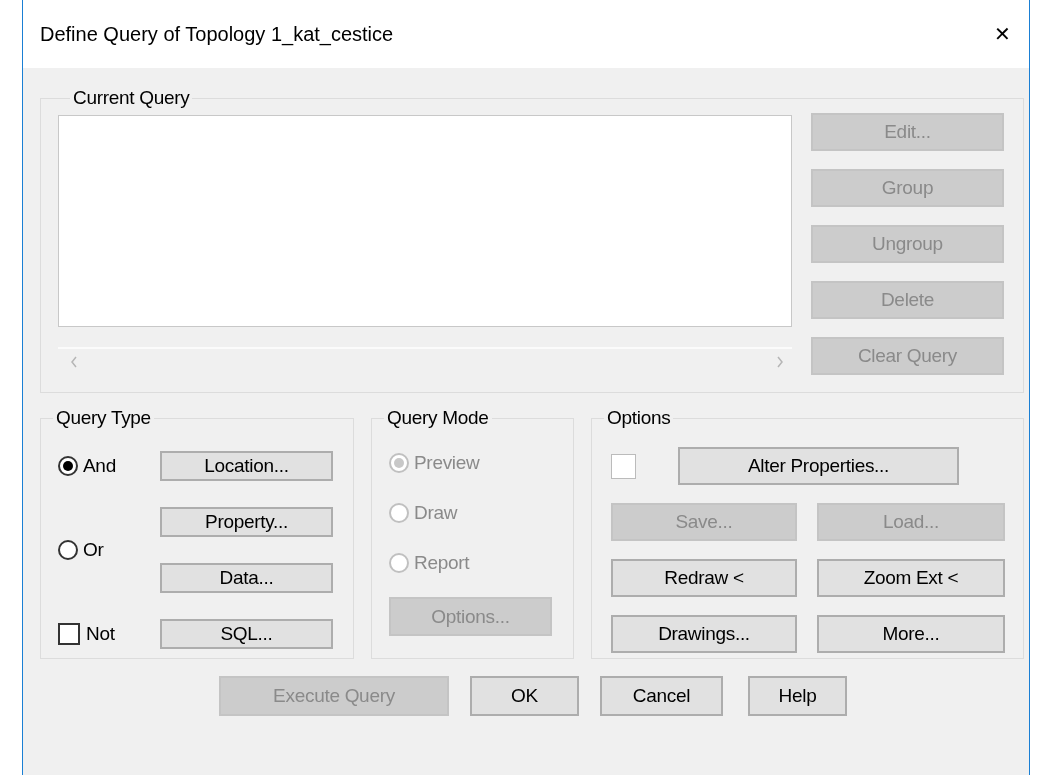 This screenshot has width=1048, height=775. What do you see at coordinates (131, 98) in the screenshot?
I see `group-label: Current Query` at bounding box center [131, 98].